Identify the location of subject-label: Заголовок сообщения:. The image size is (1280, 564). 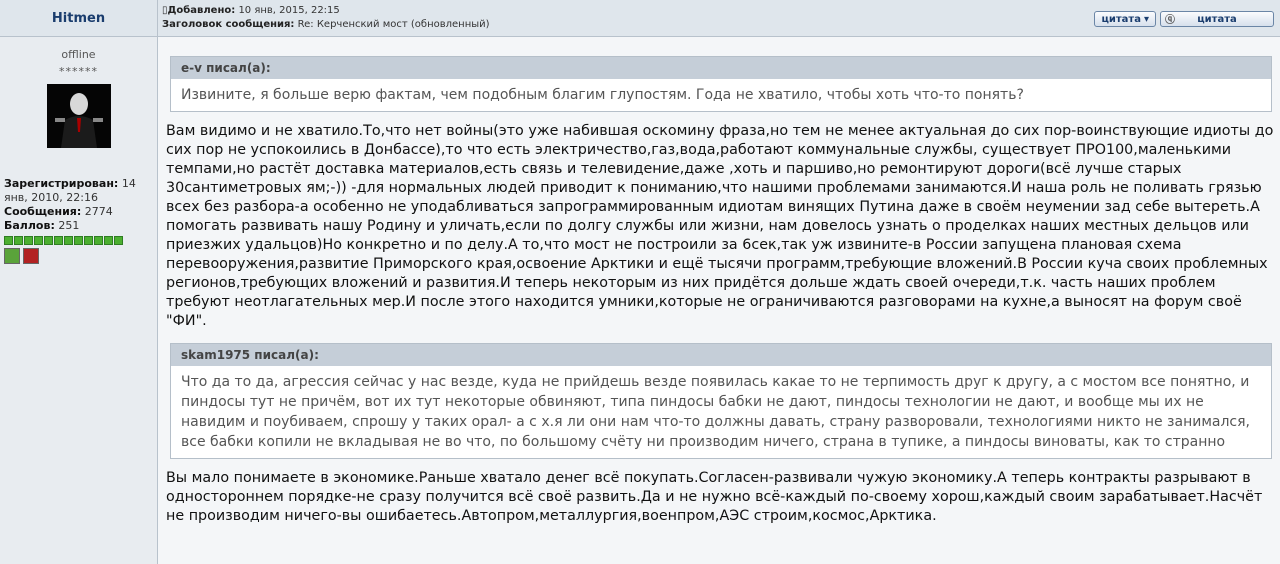
(228, 24).